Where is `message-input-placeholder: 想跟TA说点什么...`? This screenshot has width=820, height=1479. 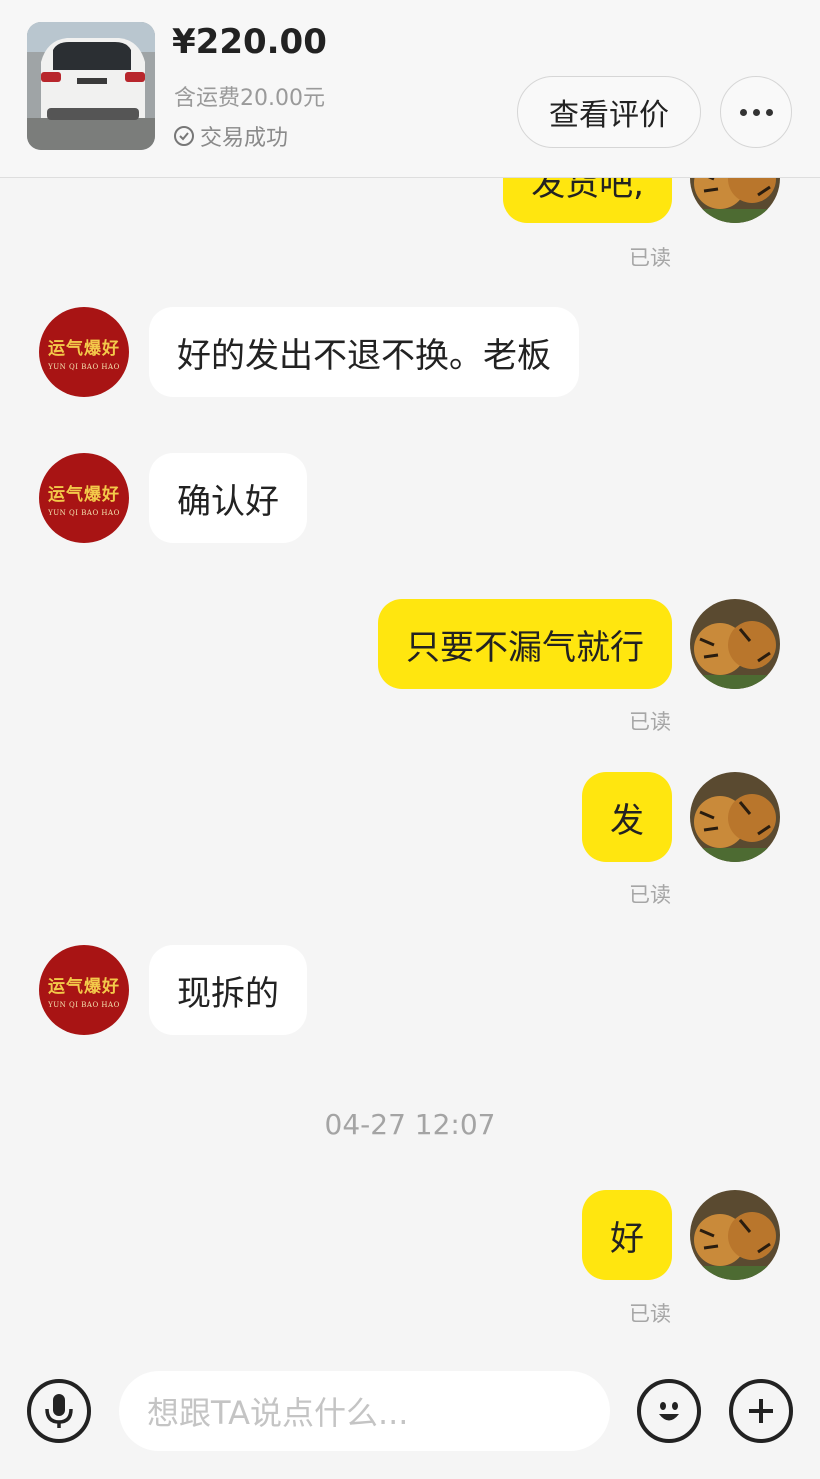
message-input-placeholder: 想跟TA说点什么... is located at coordinates (278, 1413).